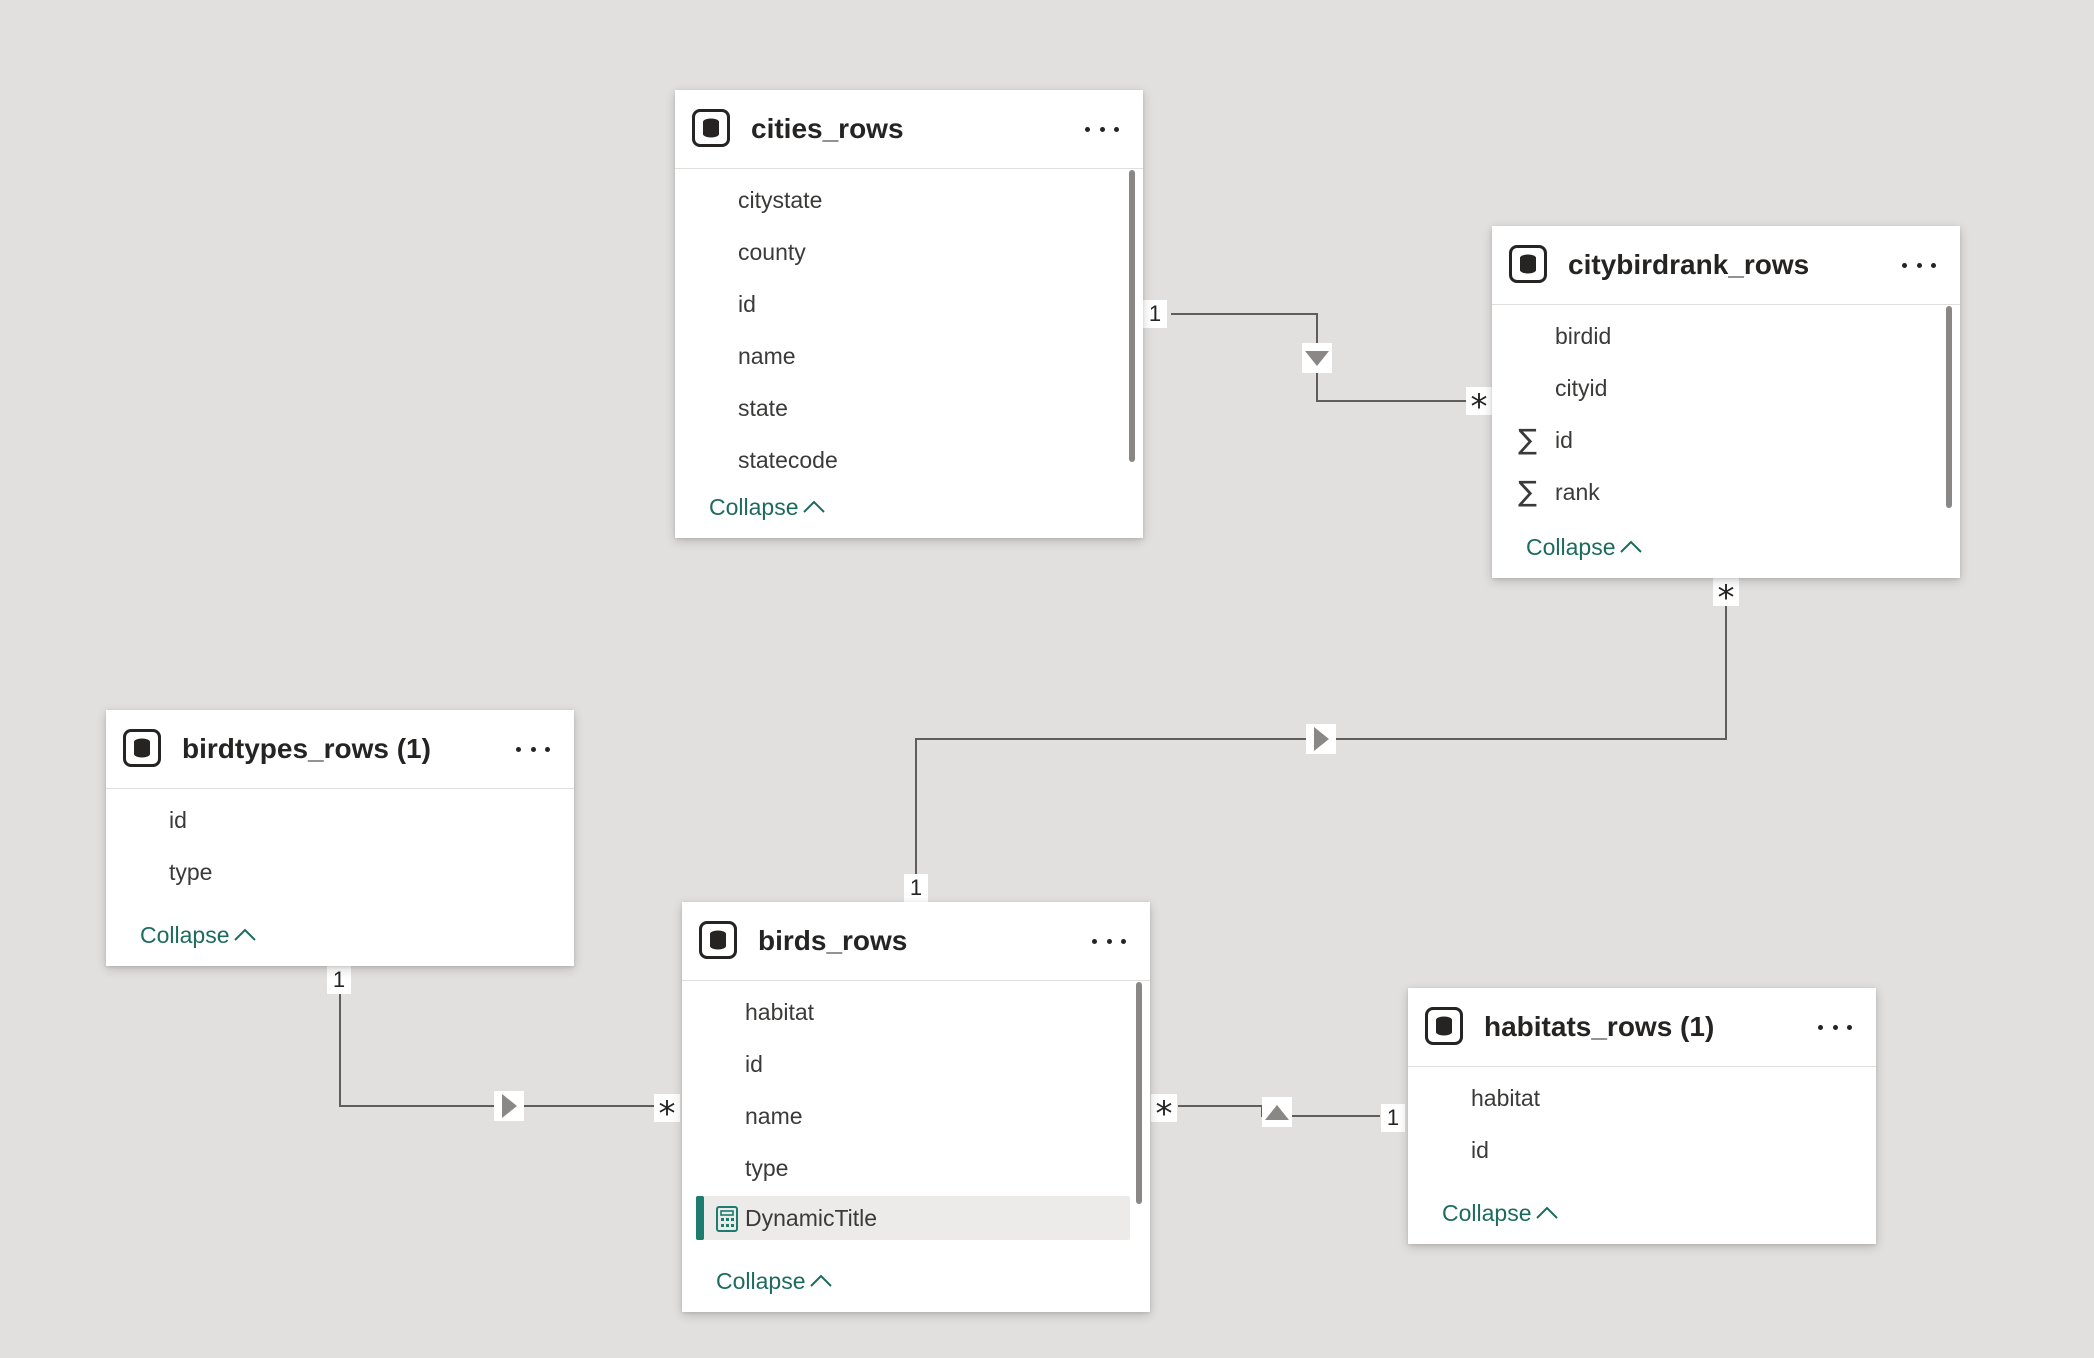 The height and width of the screenshot is (1358, 2094). I want to click on table-card-header: birdtypes_rows (1), so click(340, 749).